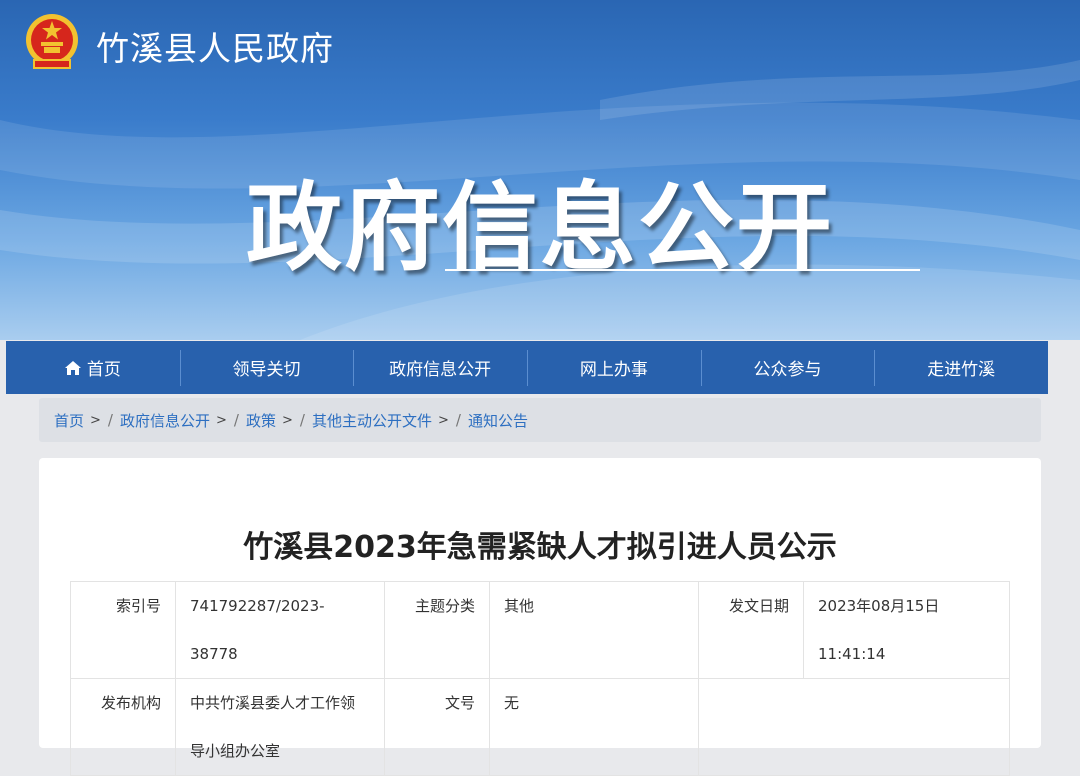  I want to click on breadcrumb-item-notices: 通知公告, so click(498, 420).